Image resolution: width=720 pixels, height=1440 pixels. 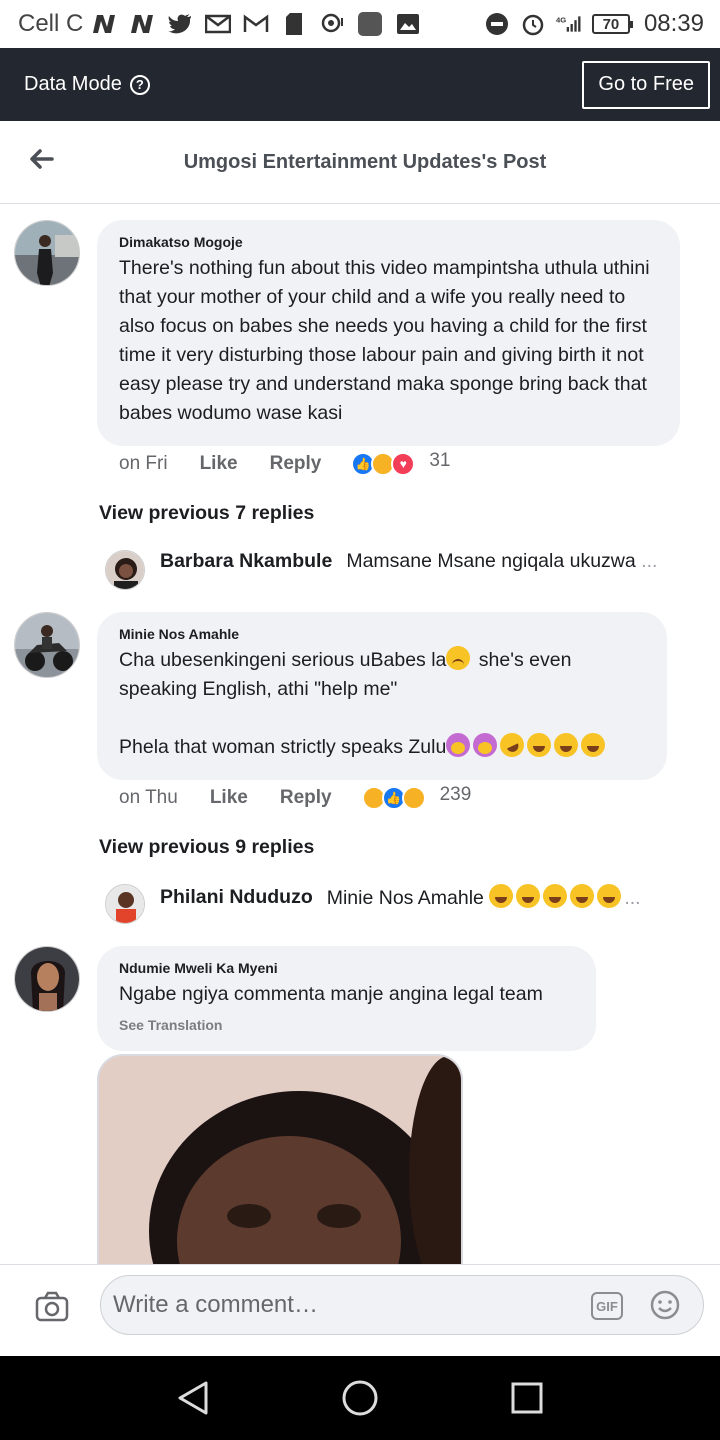 I want to click on hotspot-icon, so click(x=332, y=24).